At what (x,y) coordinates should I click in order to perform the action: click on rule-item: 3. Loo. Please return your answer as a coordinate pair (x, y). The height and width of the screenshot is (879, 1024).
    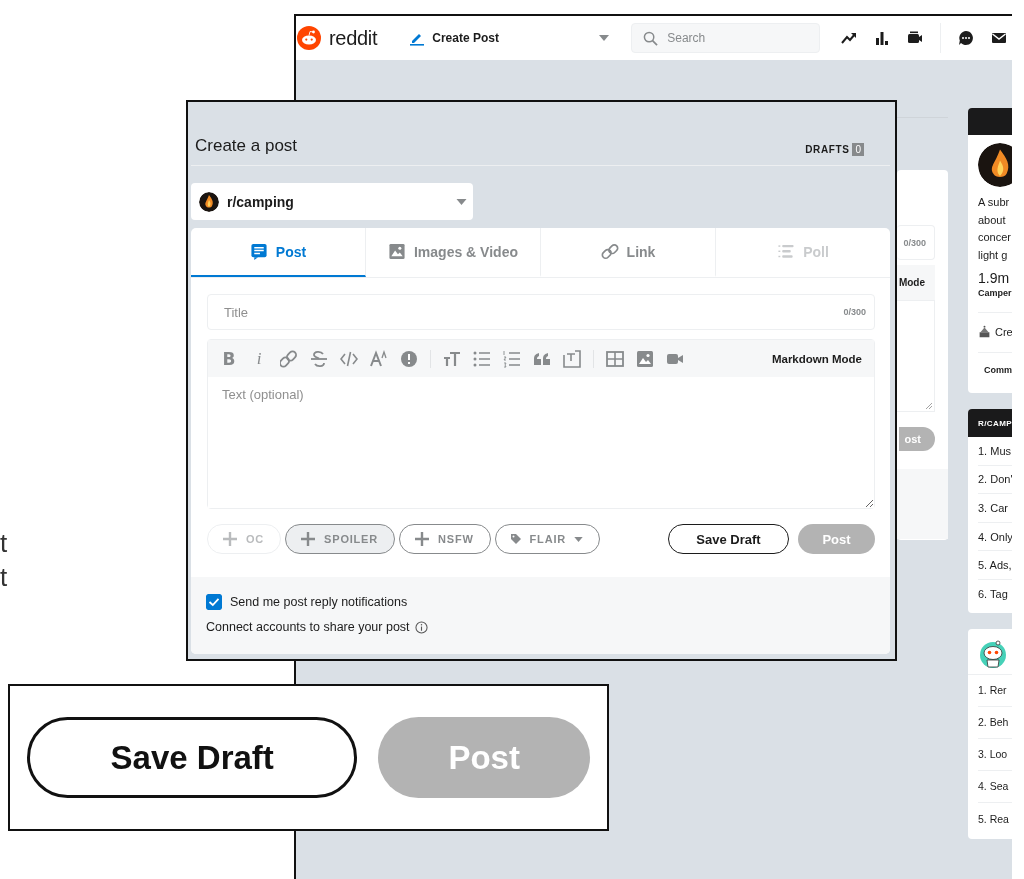
    Looking at the image, I should click on (995, 754).